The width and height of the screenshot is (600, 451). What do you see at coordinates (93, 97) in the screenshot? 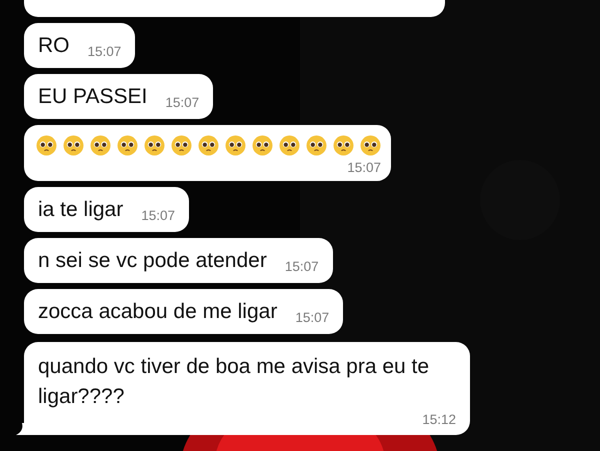
I see `message-text: EU PASSEI` at bounding box center [93, 97].